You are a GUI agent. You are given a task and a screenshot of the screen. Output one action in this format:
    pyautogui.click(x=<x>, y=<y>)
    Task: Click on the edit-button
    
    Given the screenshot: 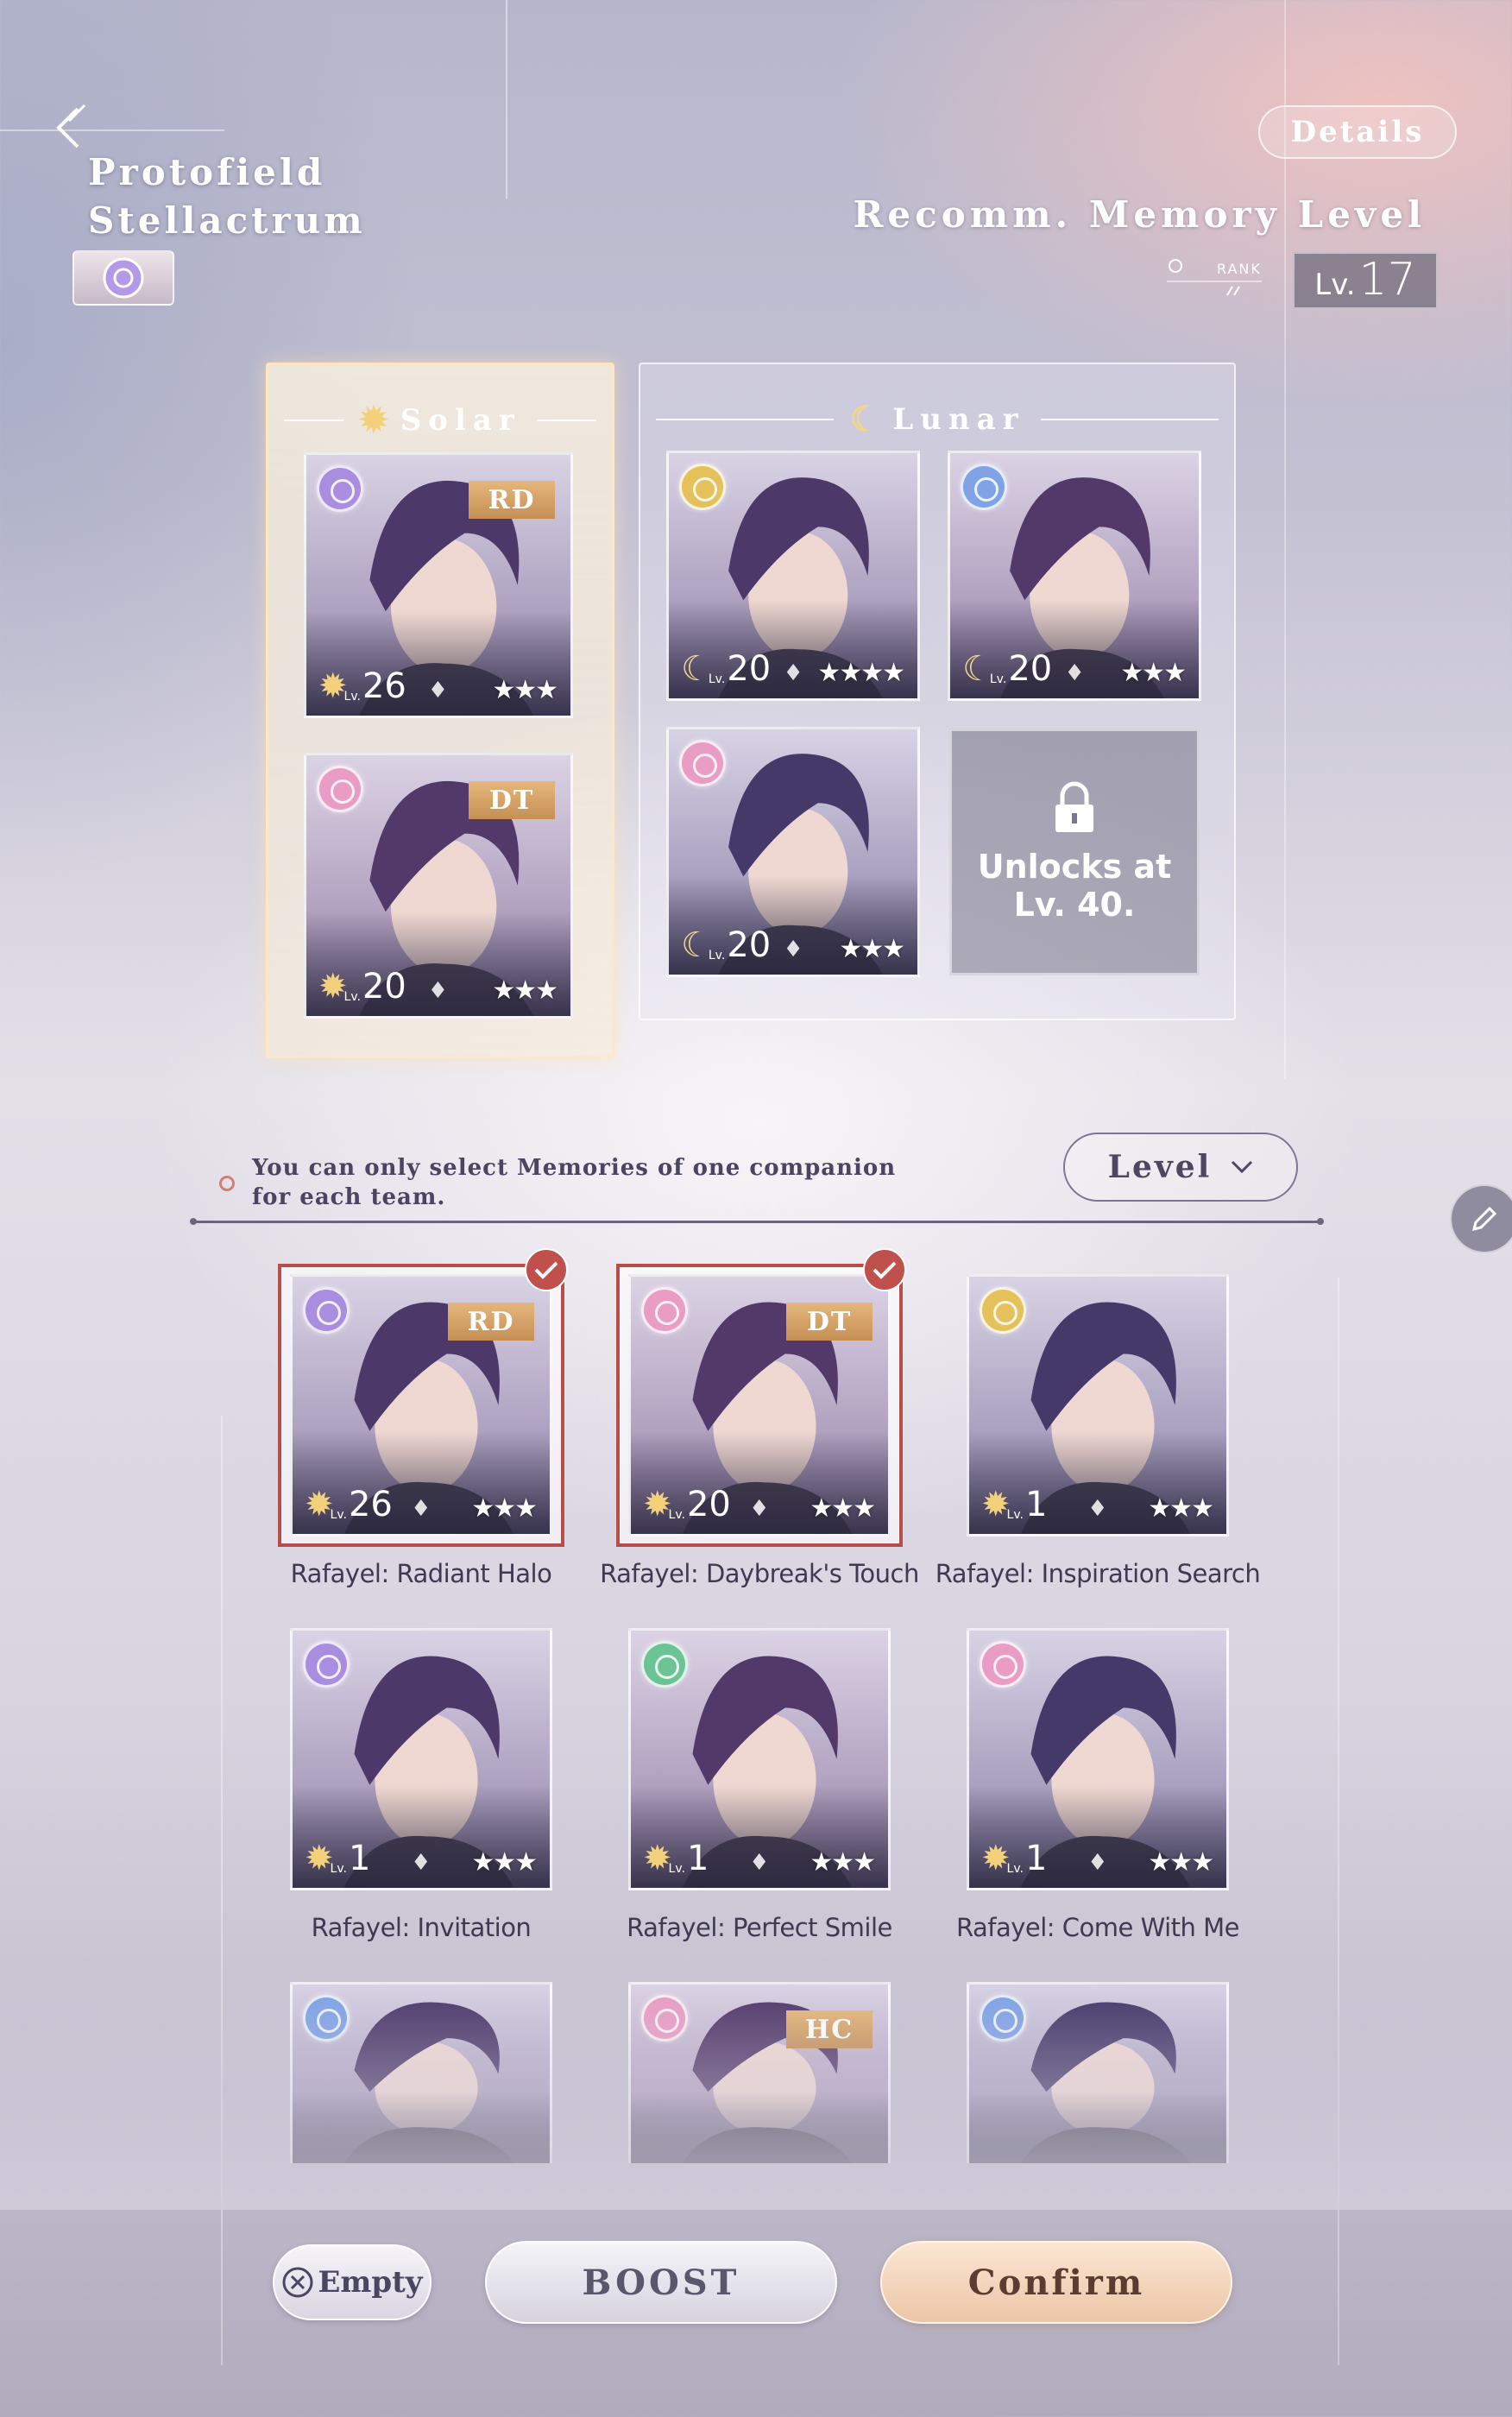 What is the action you would take?
    pyautogui.click(x=1481, y=1218)
    